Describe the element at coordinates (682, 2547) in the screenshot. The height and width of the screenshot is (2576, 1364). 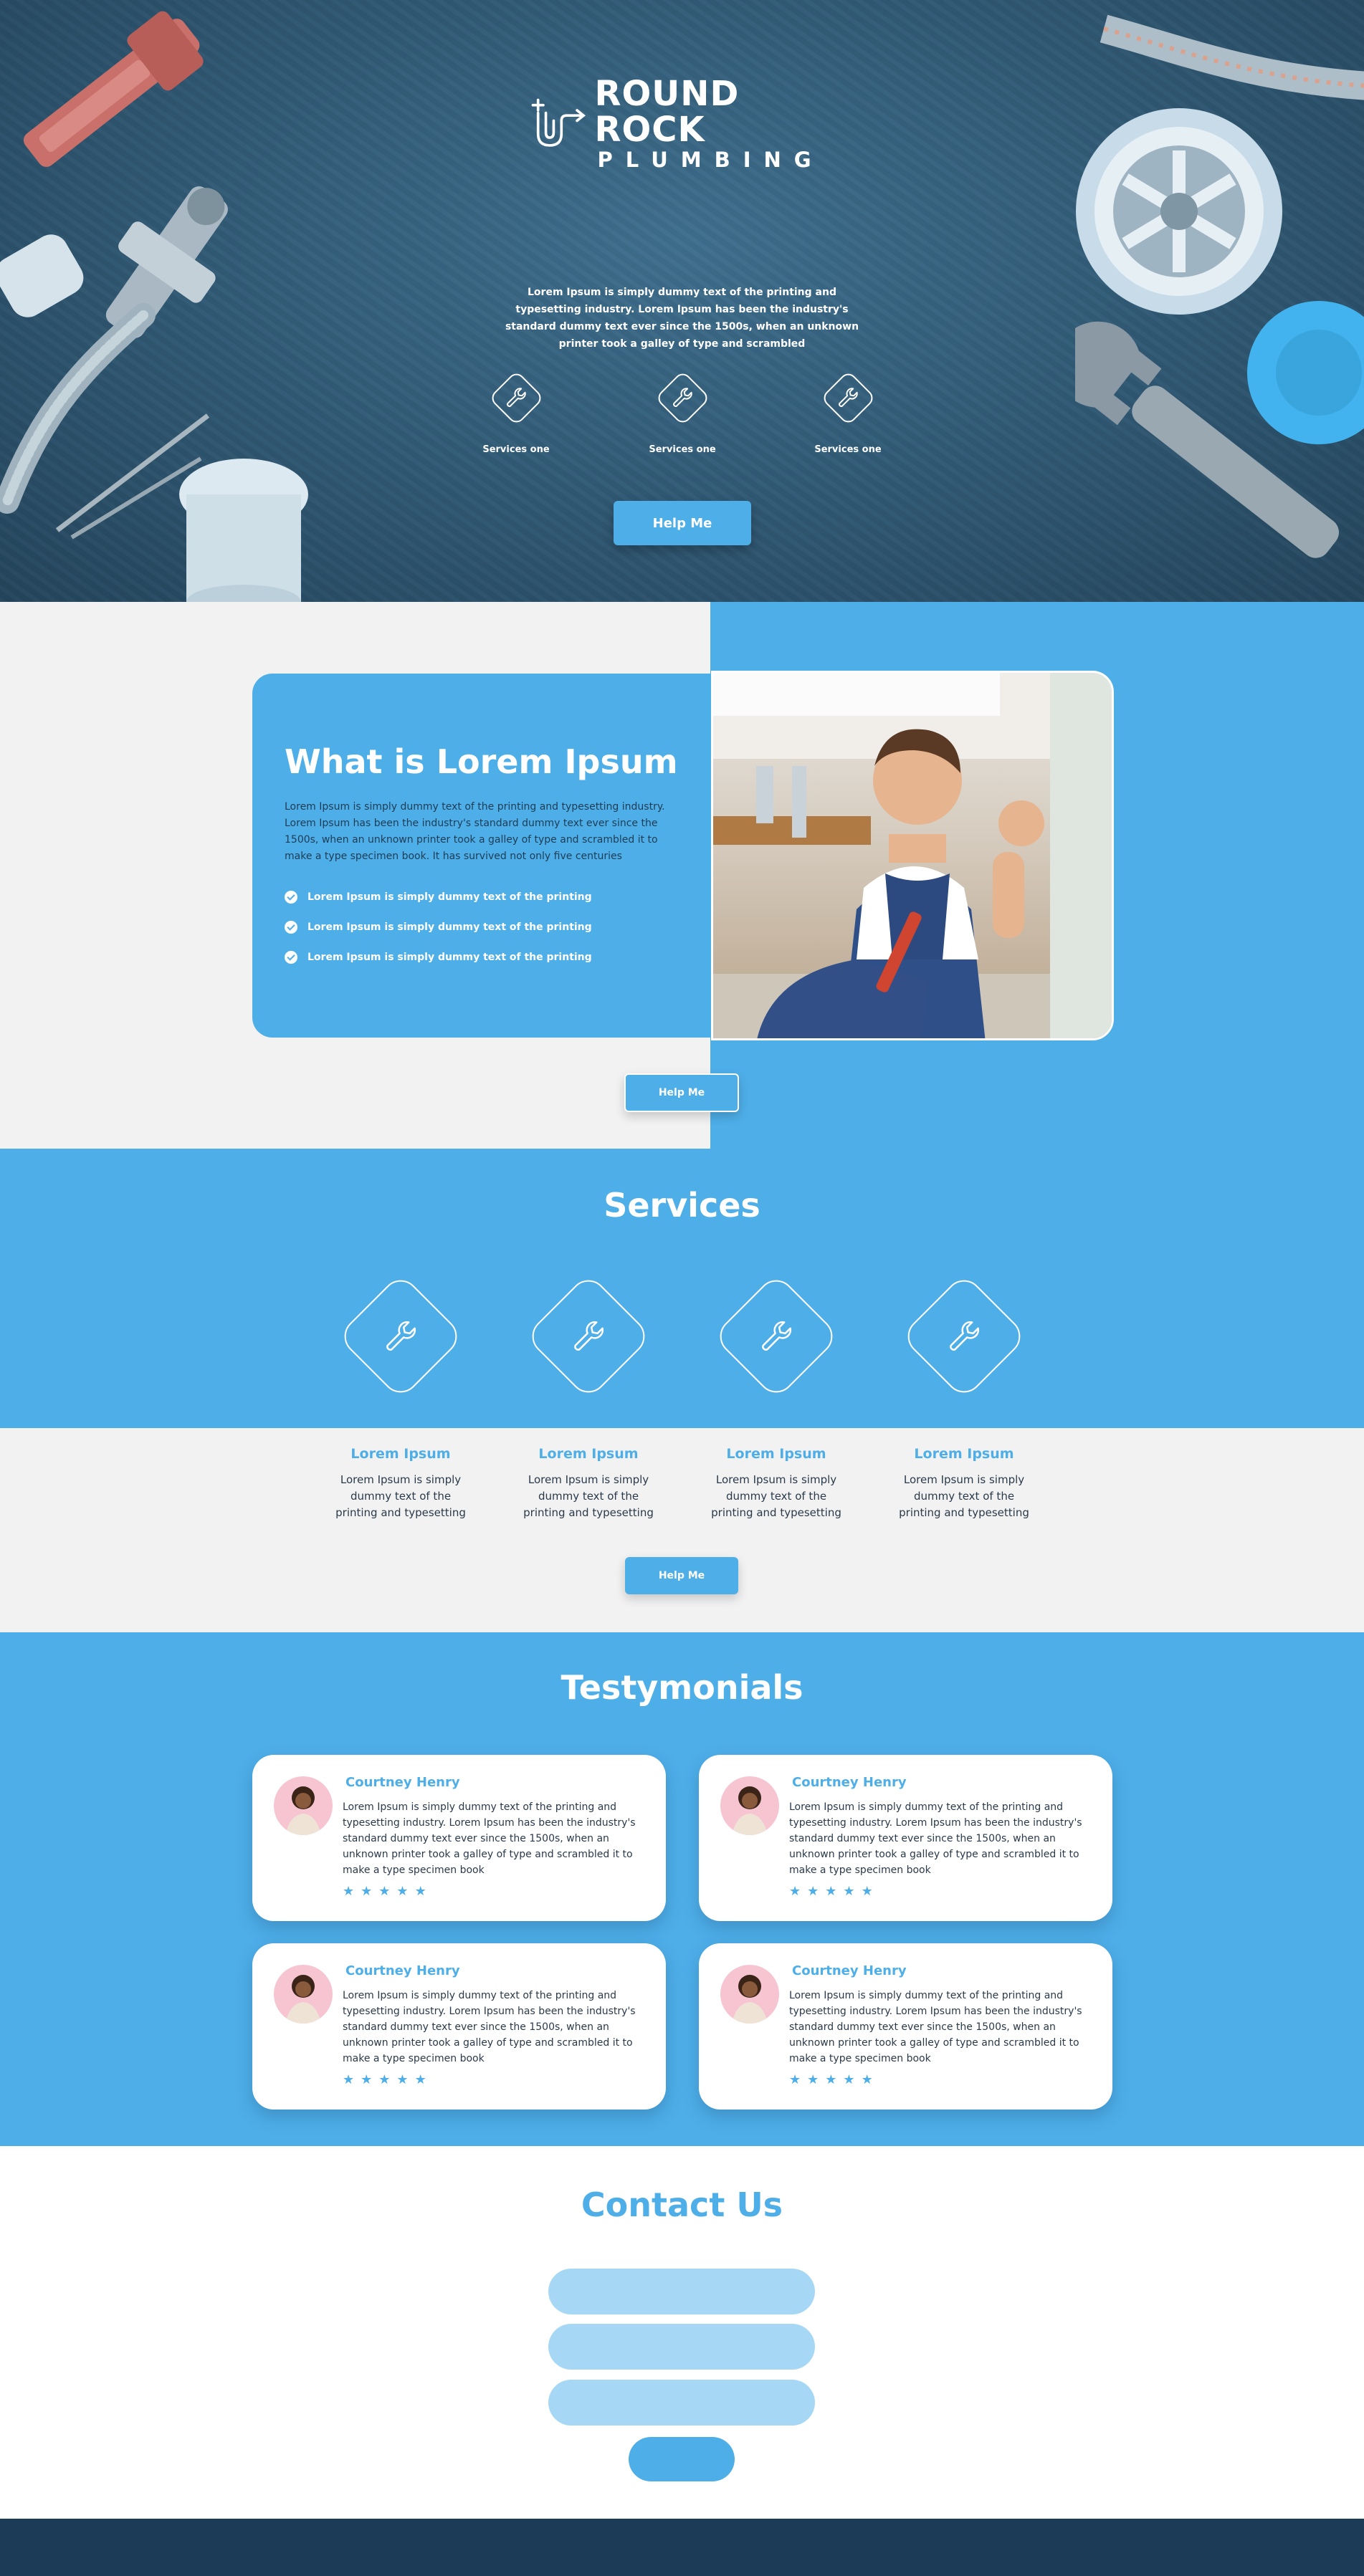
I see `footer` at that location.